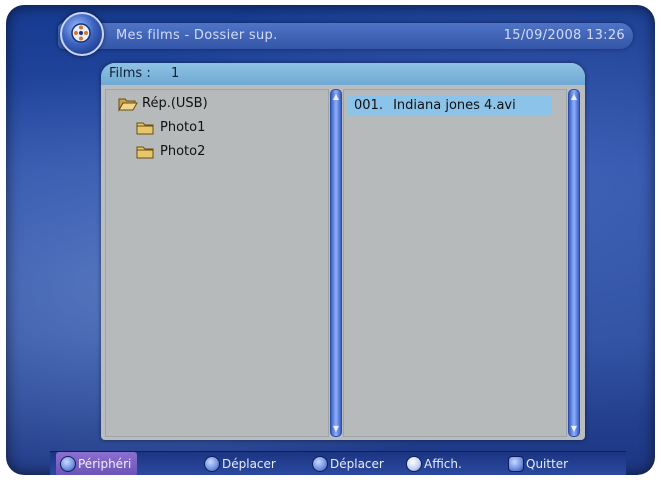 This screenshot has width=661, height=480. What do you see at coordinates (336, 263) in the screenshot?
I see `folder-scrollbar: ▲ ▼` at bounding box center [336, 263].